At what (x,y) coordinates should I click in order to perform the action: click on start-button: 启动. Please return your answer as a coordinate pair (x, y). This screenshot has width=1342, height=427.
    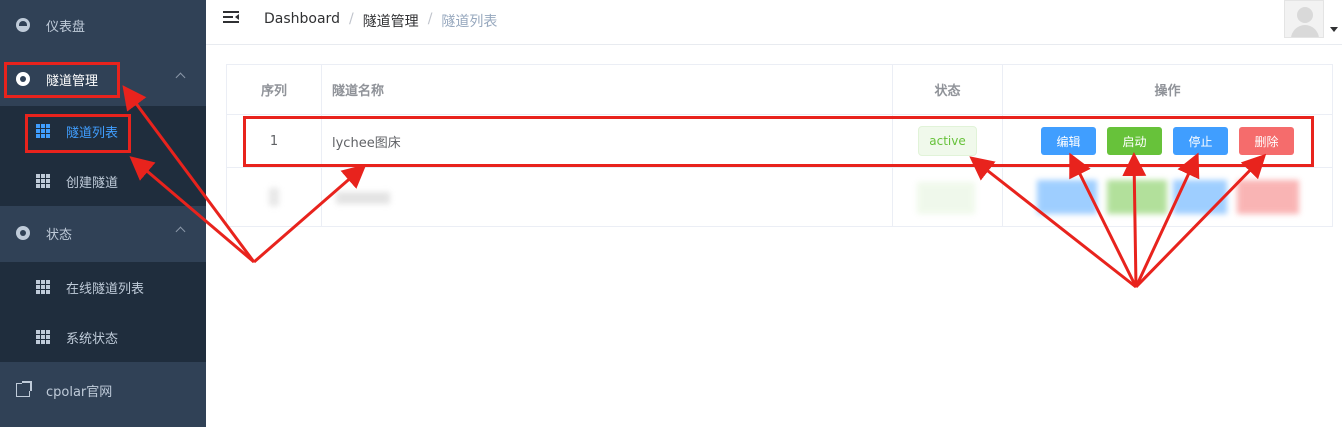
    Looking at the image, I should click on (1134, 141).